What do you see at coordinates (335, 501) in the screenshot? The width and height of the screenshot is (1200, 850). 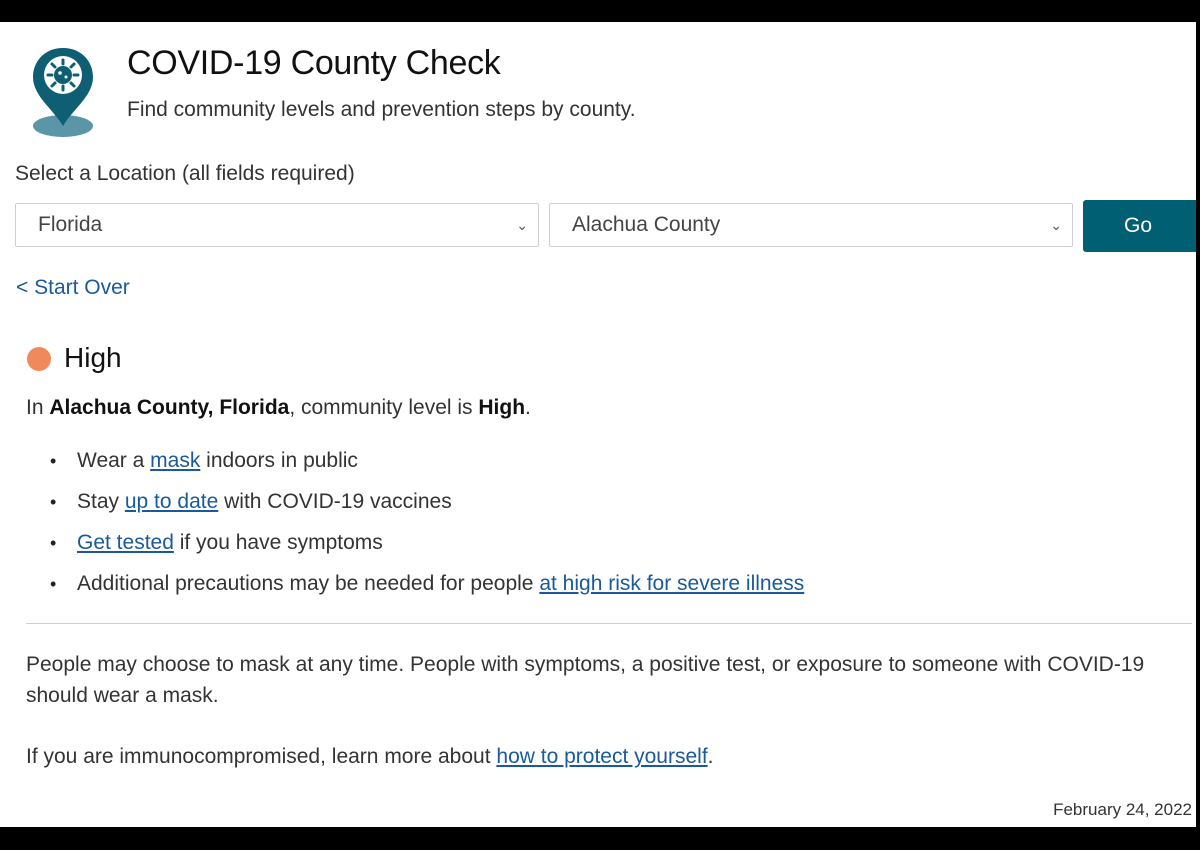 I see `item-text: with COVID-19 vaccines` at bounding box center [335, 501].